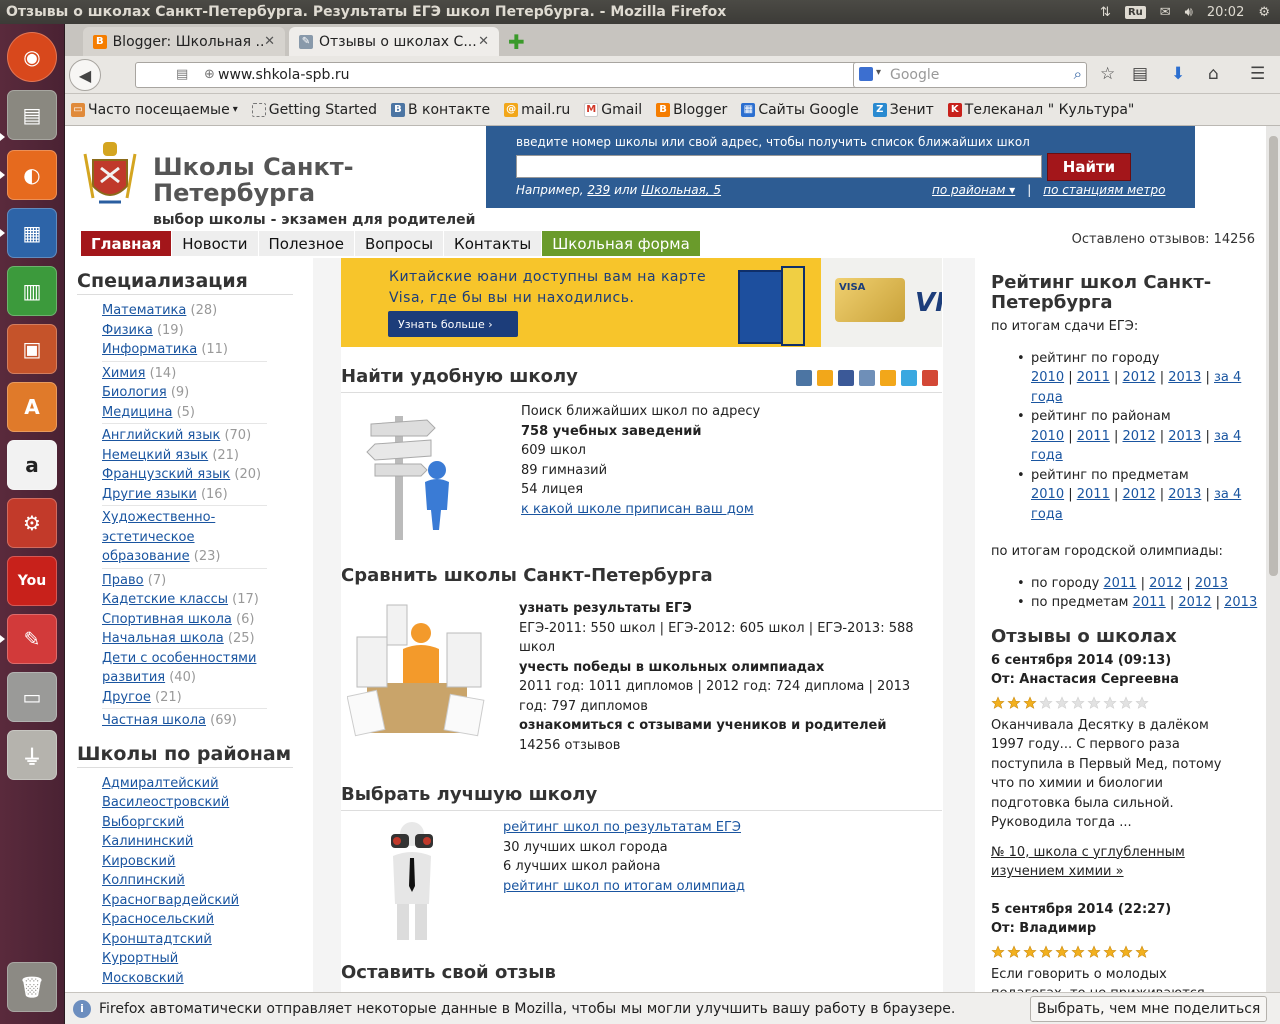 The height and width of the screenshot is (1024, 1280). I want to click on menu-item-home: Главная, so click(127, 243).